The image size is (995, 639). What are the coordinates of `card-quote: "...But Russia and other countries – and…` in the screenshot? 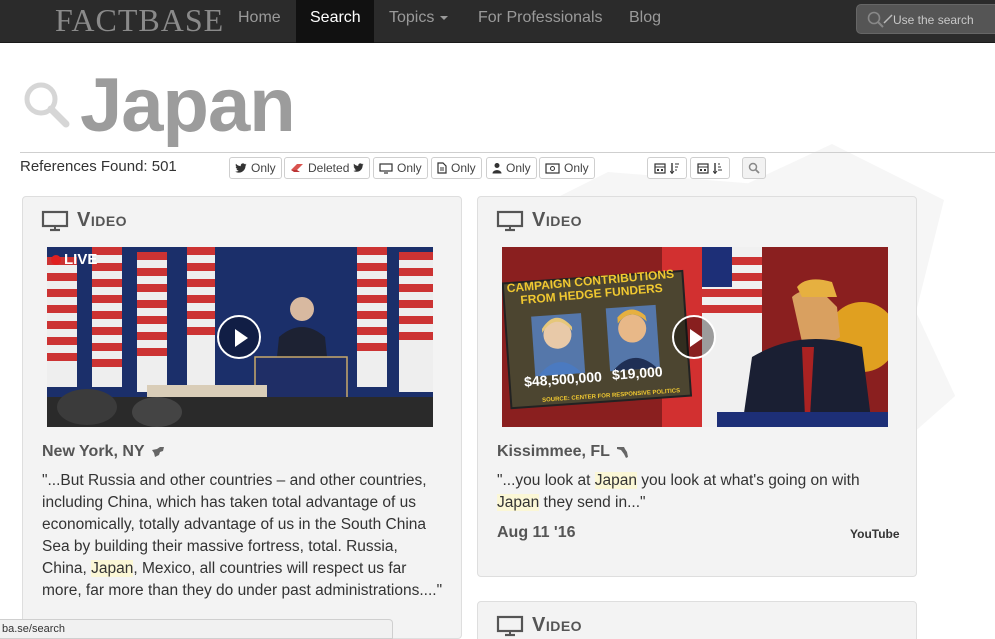 It's located at (243, 536).